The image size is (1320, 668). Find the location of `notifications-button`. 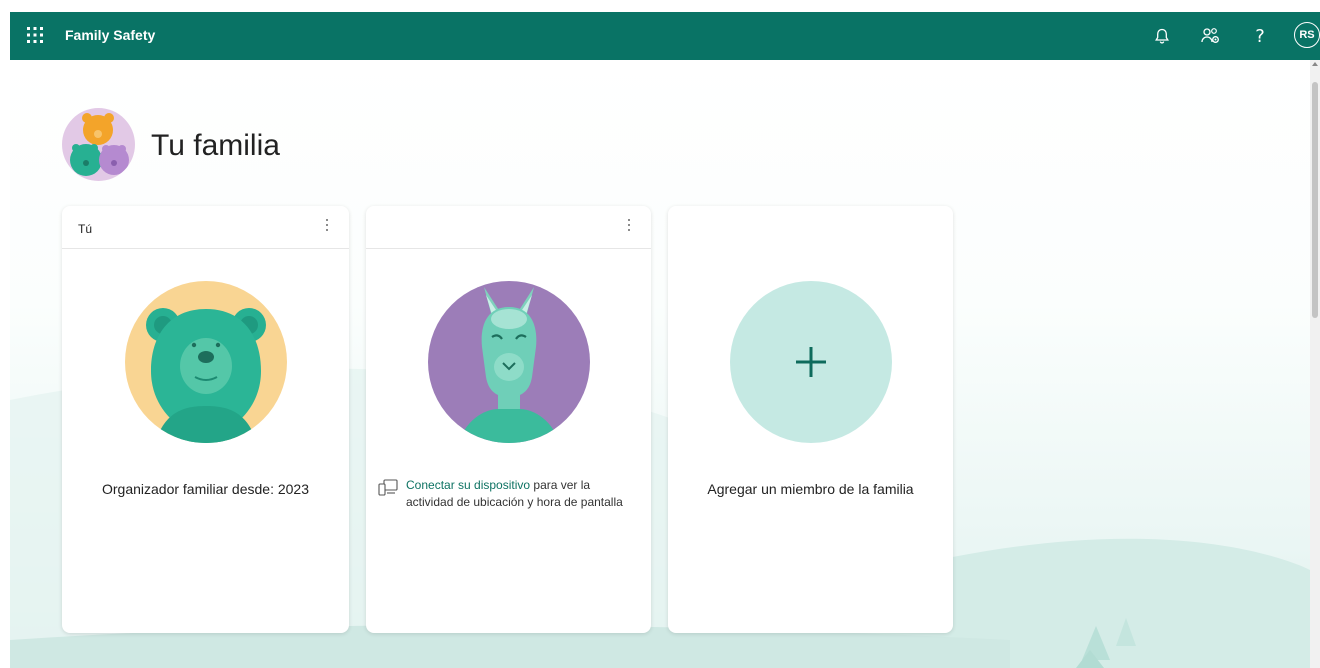

notifications-button is located at coordinates (1162, 36).